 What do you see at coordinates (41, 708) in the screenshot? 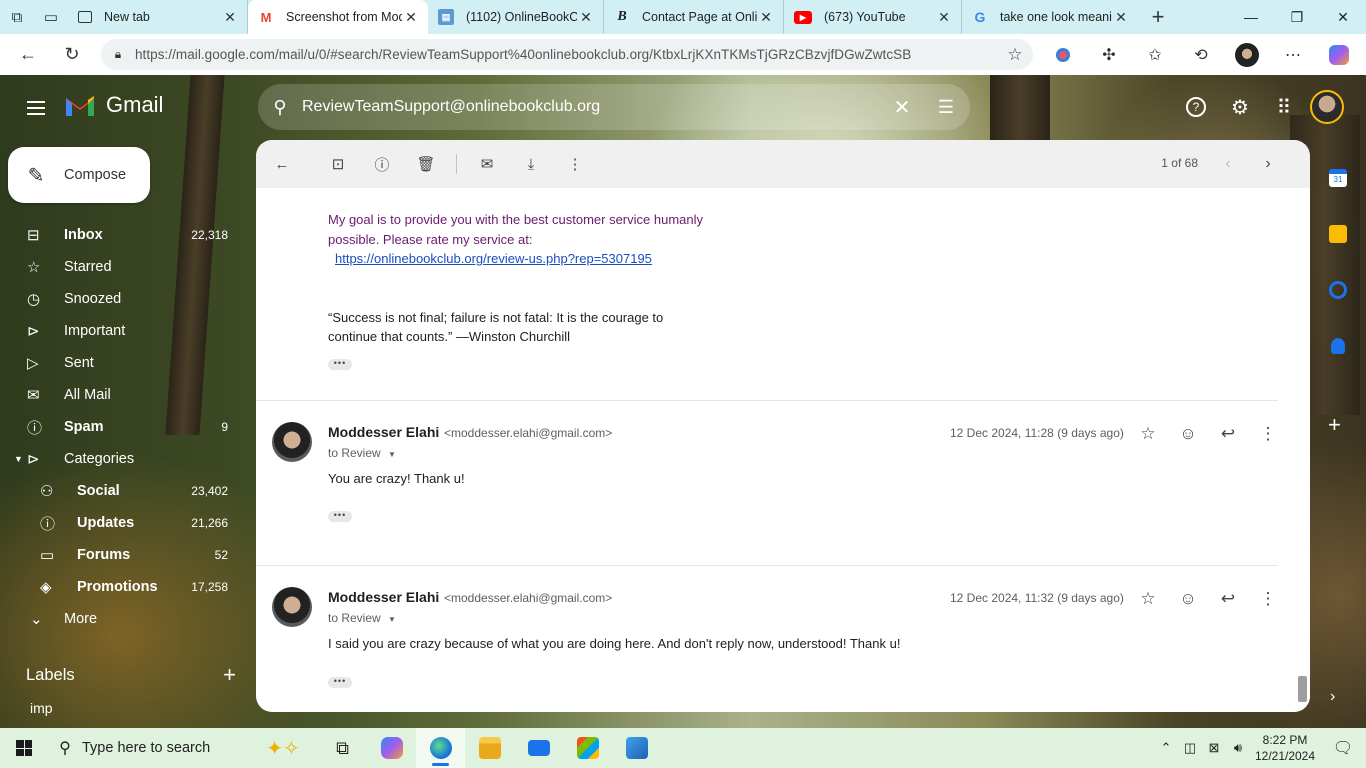
I see `label-item: imp` at bounding box center [41, 708].